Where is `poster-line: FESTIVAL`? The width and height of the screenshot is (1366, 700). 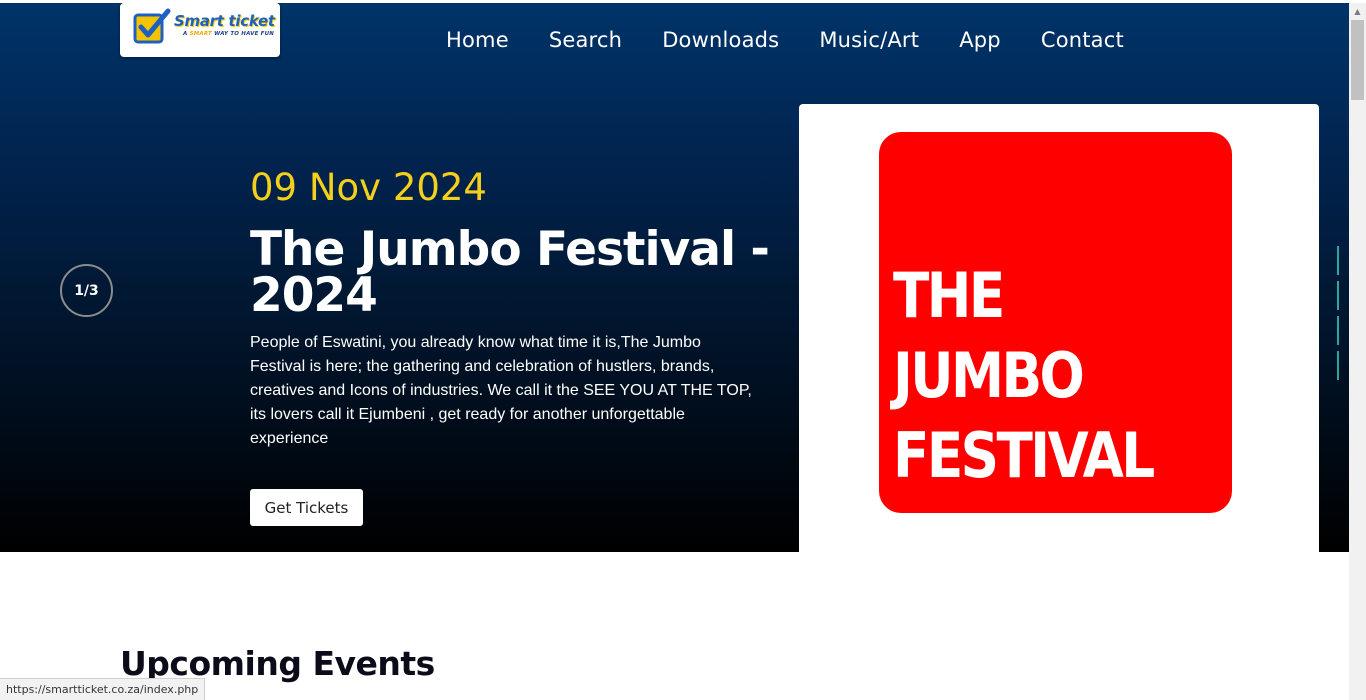 poster-line: FESTIVAL is located at coordinates (1024, 455).